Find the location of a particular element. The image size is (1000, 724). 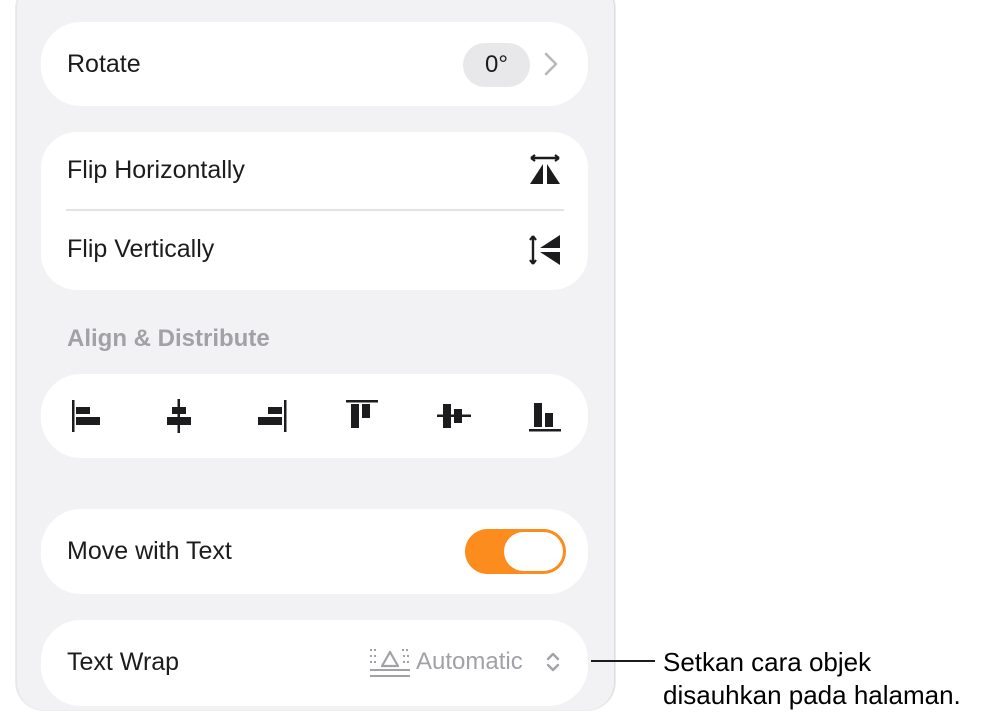

align-right-icon is located at coordinates (271, 416).